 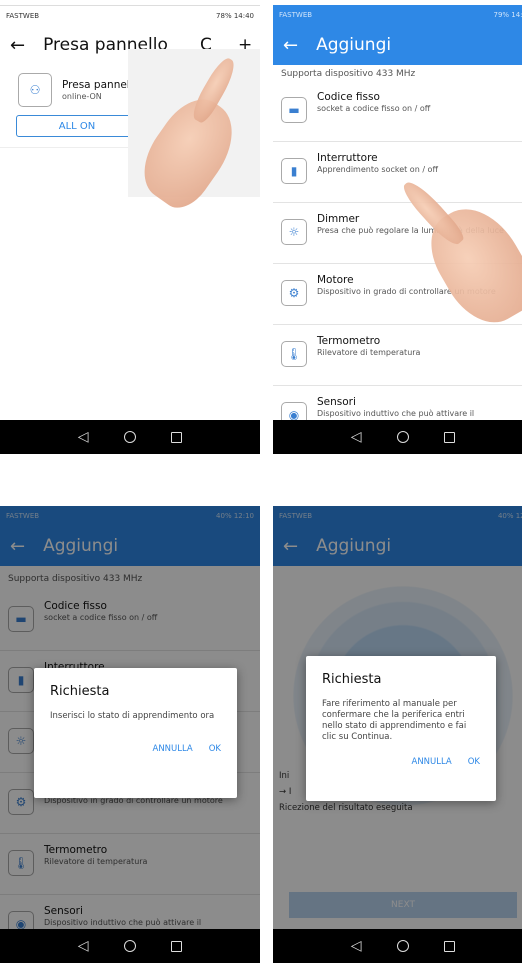 What do you see at coordinates (397, 45) in the screenshot?
I see `toolbar: ← Aggiungi` at bounding box center [397, 45].